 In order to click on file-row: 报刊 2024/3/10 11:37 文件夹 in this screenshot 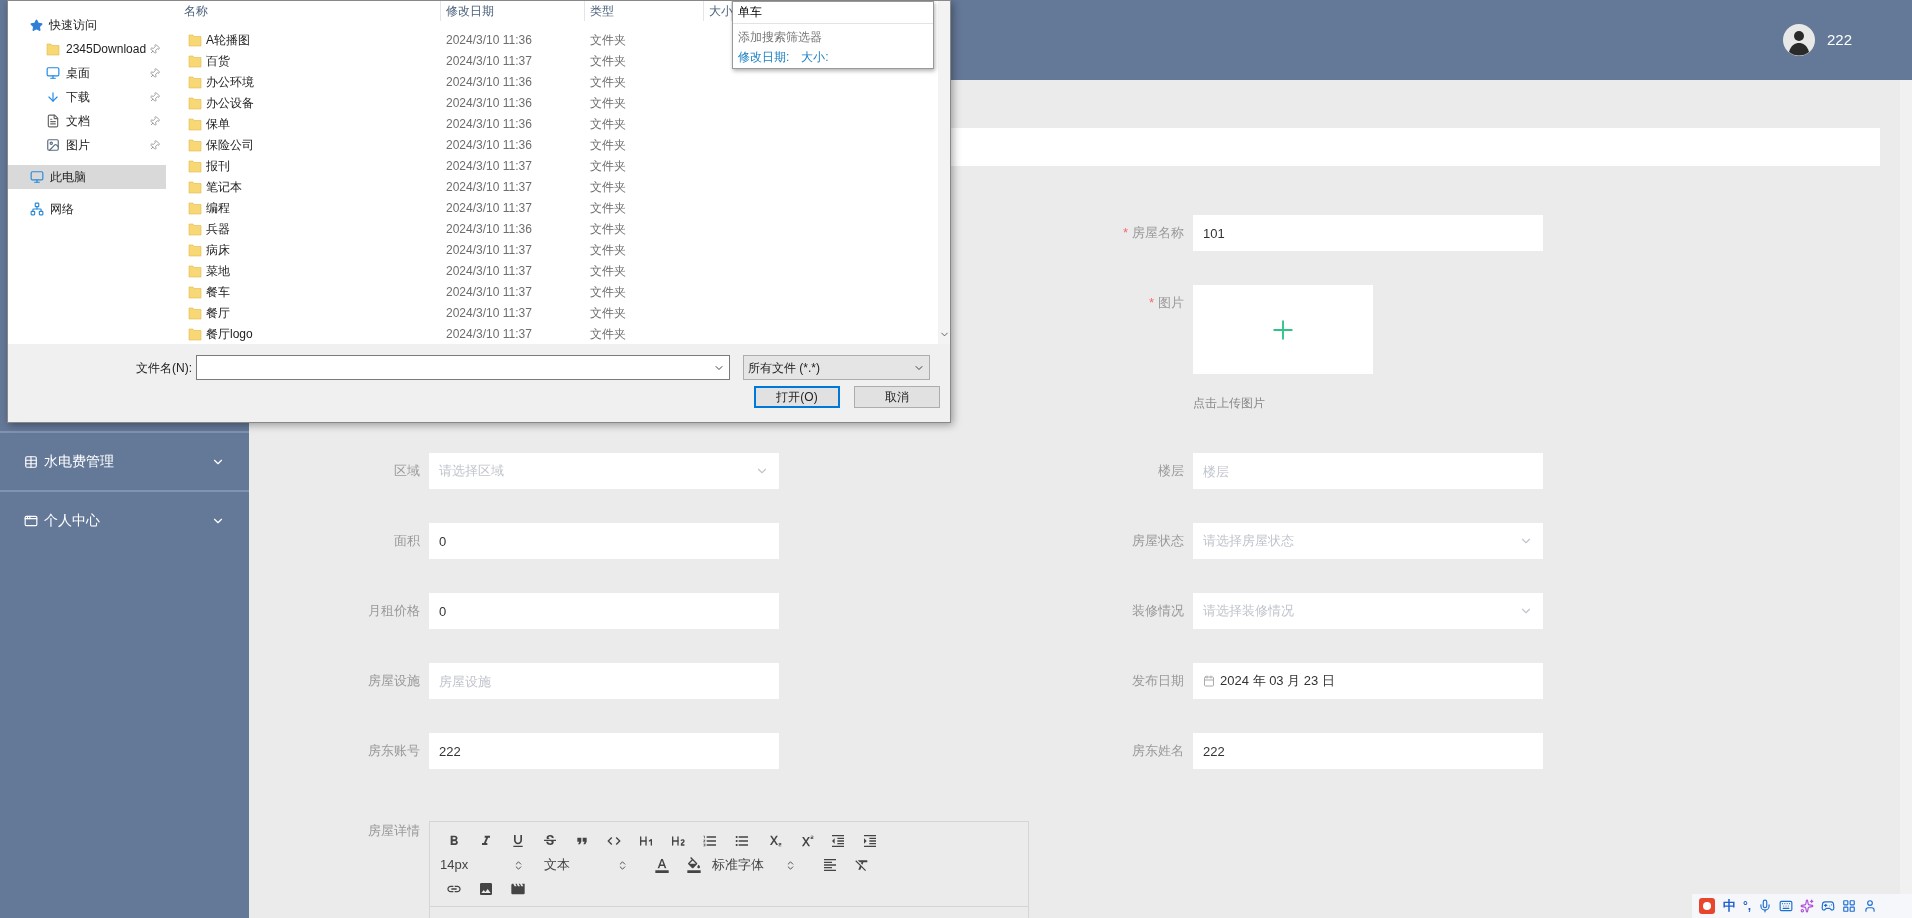, I will do `click(435, 165)`.